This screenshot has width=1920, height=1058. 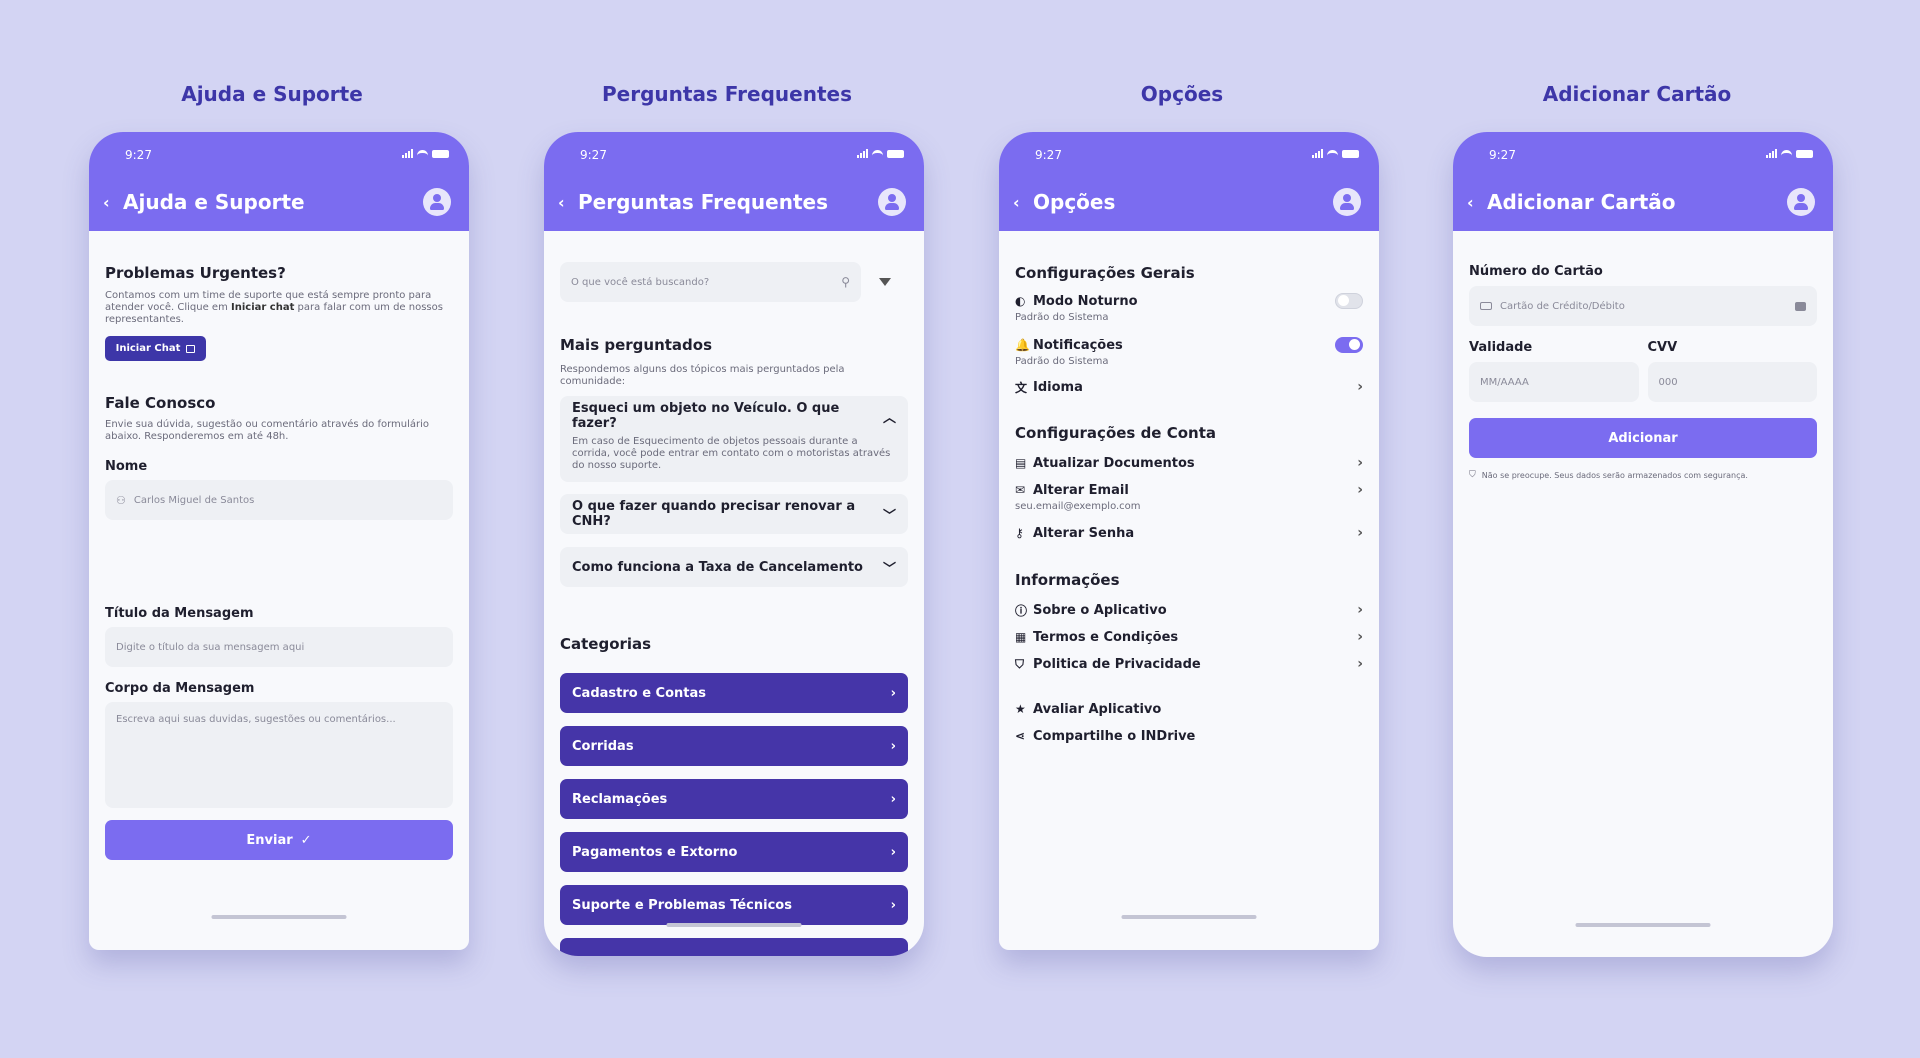 What do you see at coordinates (636, 345) in the screenshot?
I see `most-asked-heading: Mais perguntados` at bounding box center [636, 345].